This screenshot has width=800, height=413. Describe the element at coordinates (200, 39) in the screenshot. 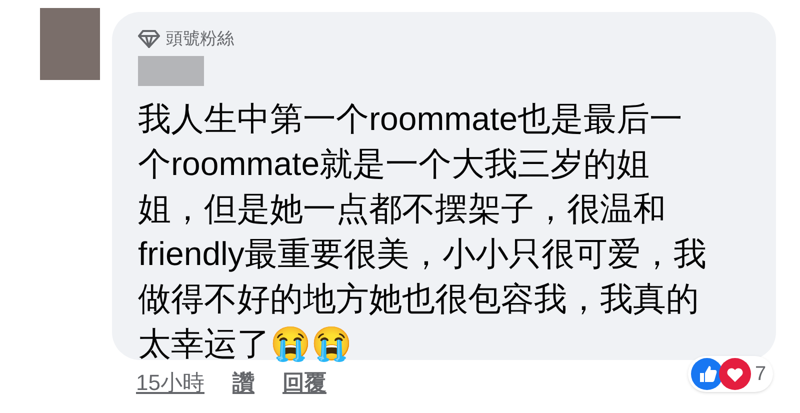

I see `badge-label: 頭號粉絲` at that location.